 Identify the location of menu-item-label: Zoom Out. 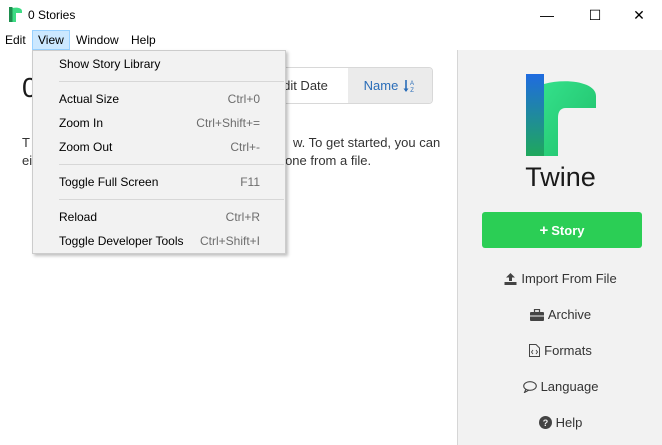
(86, 147).